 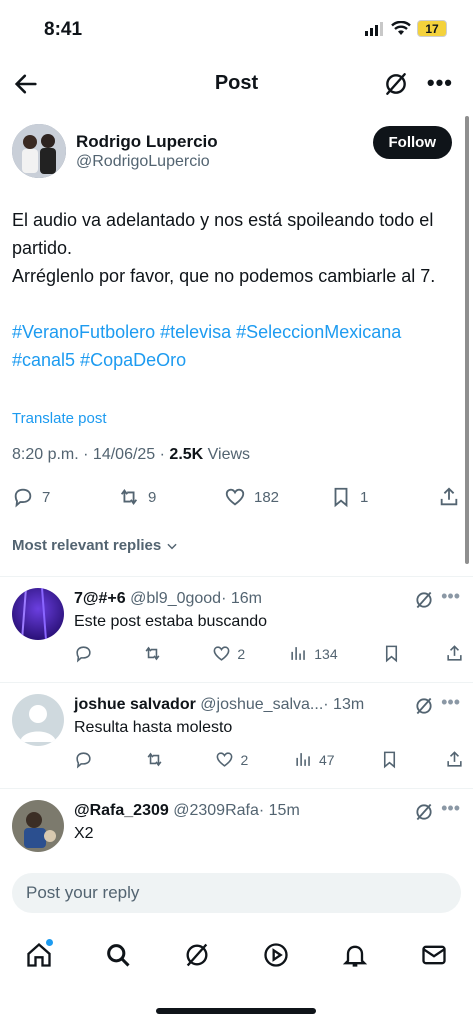 I want to click on reply-input, so click(x=236, y=893).